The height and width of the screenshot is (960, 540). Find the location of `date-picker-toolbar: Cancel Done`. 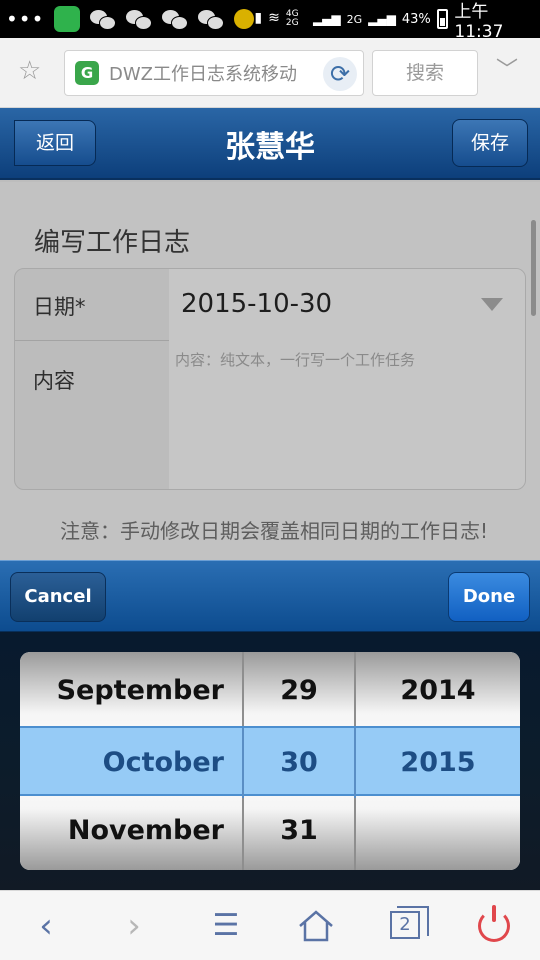

date-picker-toolbar: Cancel Done is located at coordinates (270, 596).